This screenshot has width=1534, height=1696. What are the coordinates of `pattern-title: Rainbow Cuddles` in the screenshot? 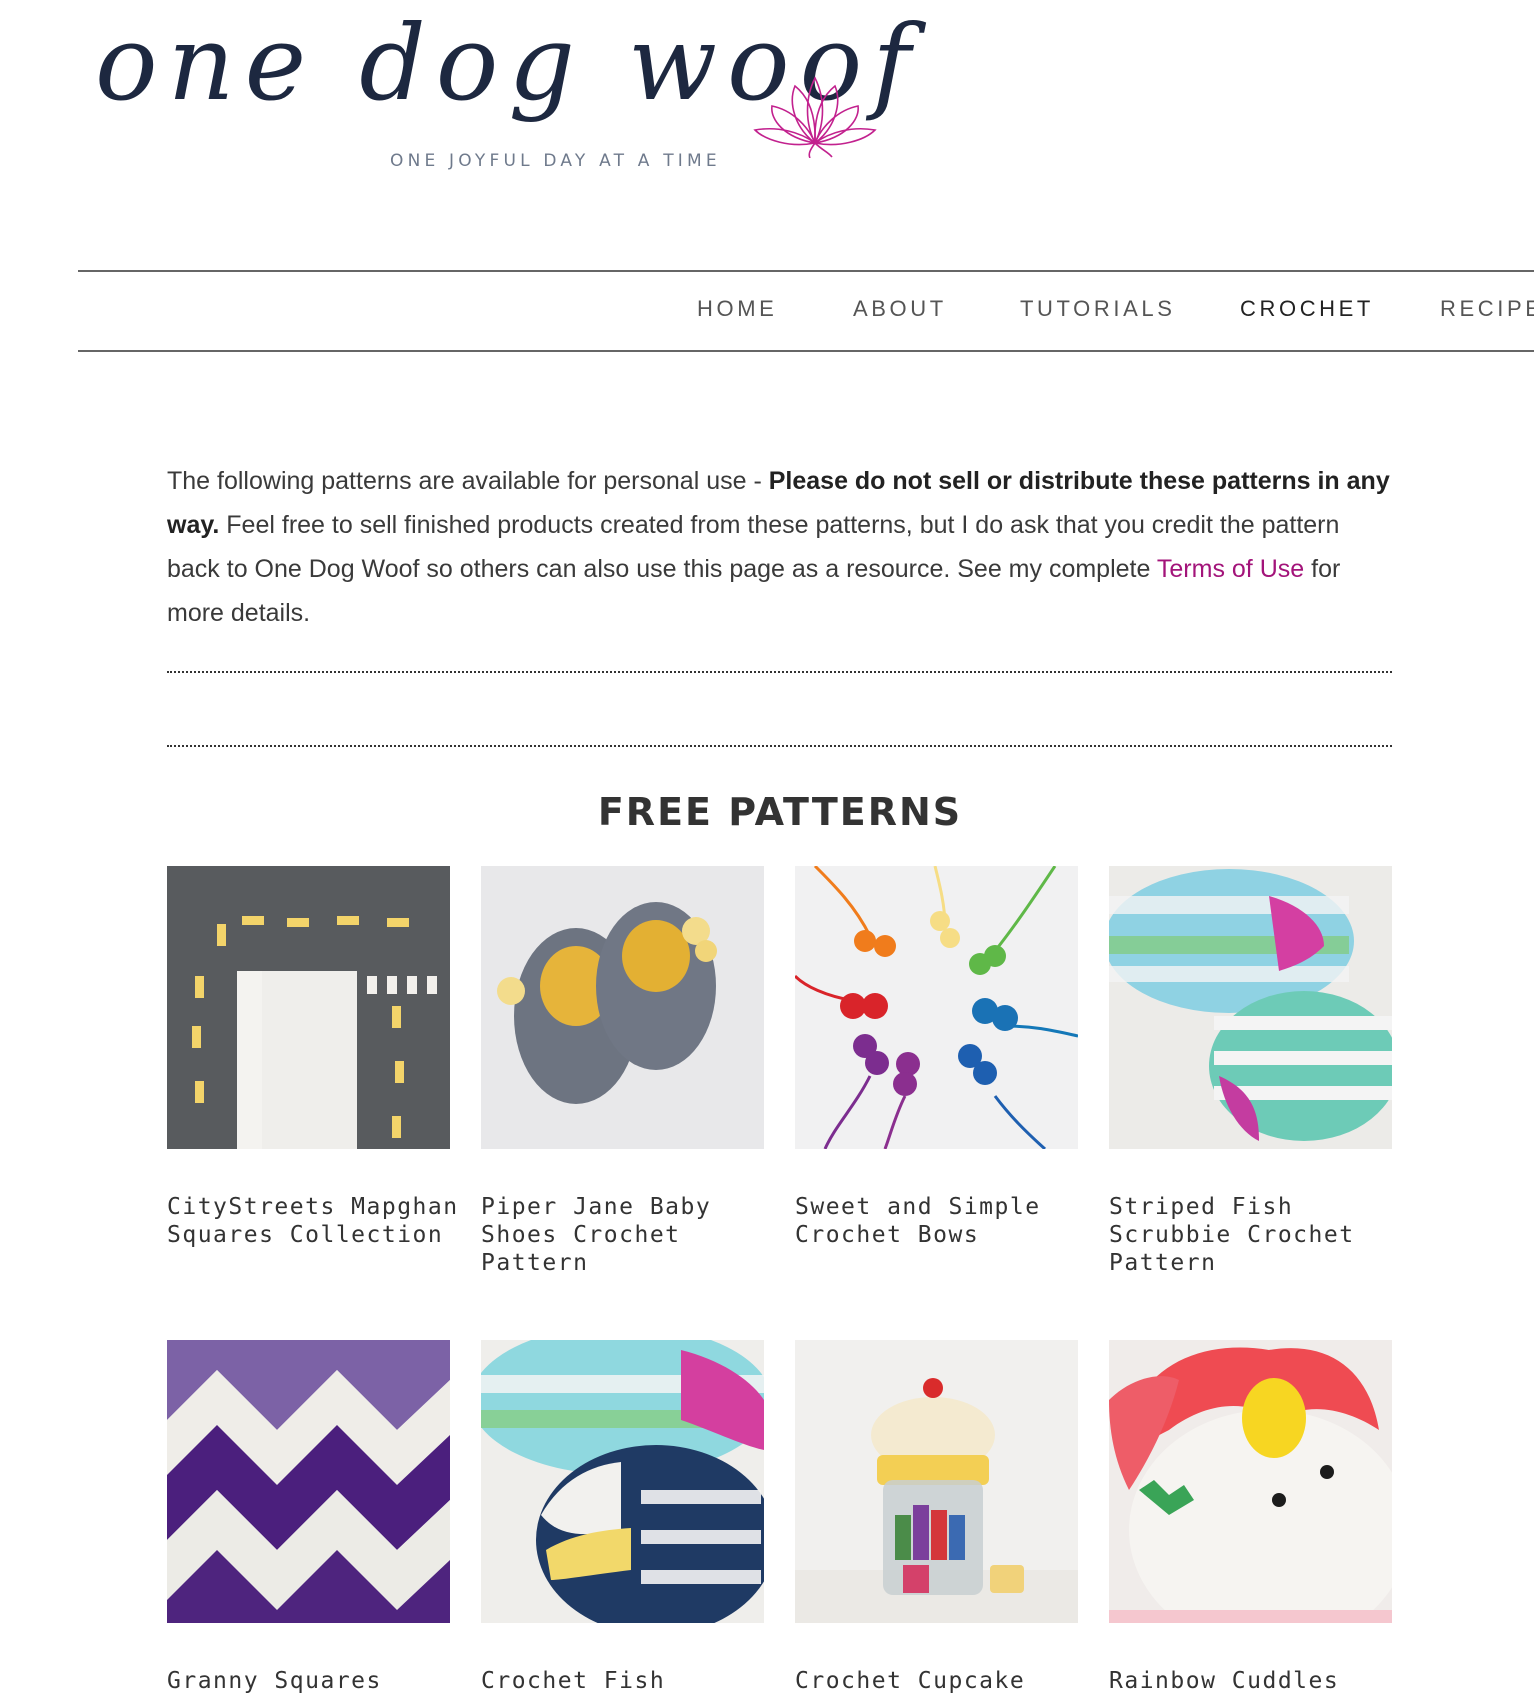 It's located at (1259, 1681).